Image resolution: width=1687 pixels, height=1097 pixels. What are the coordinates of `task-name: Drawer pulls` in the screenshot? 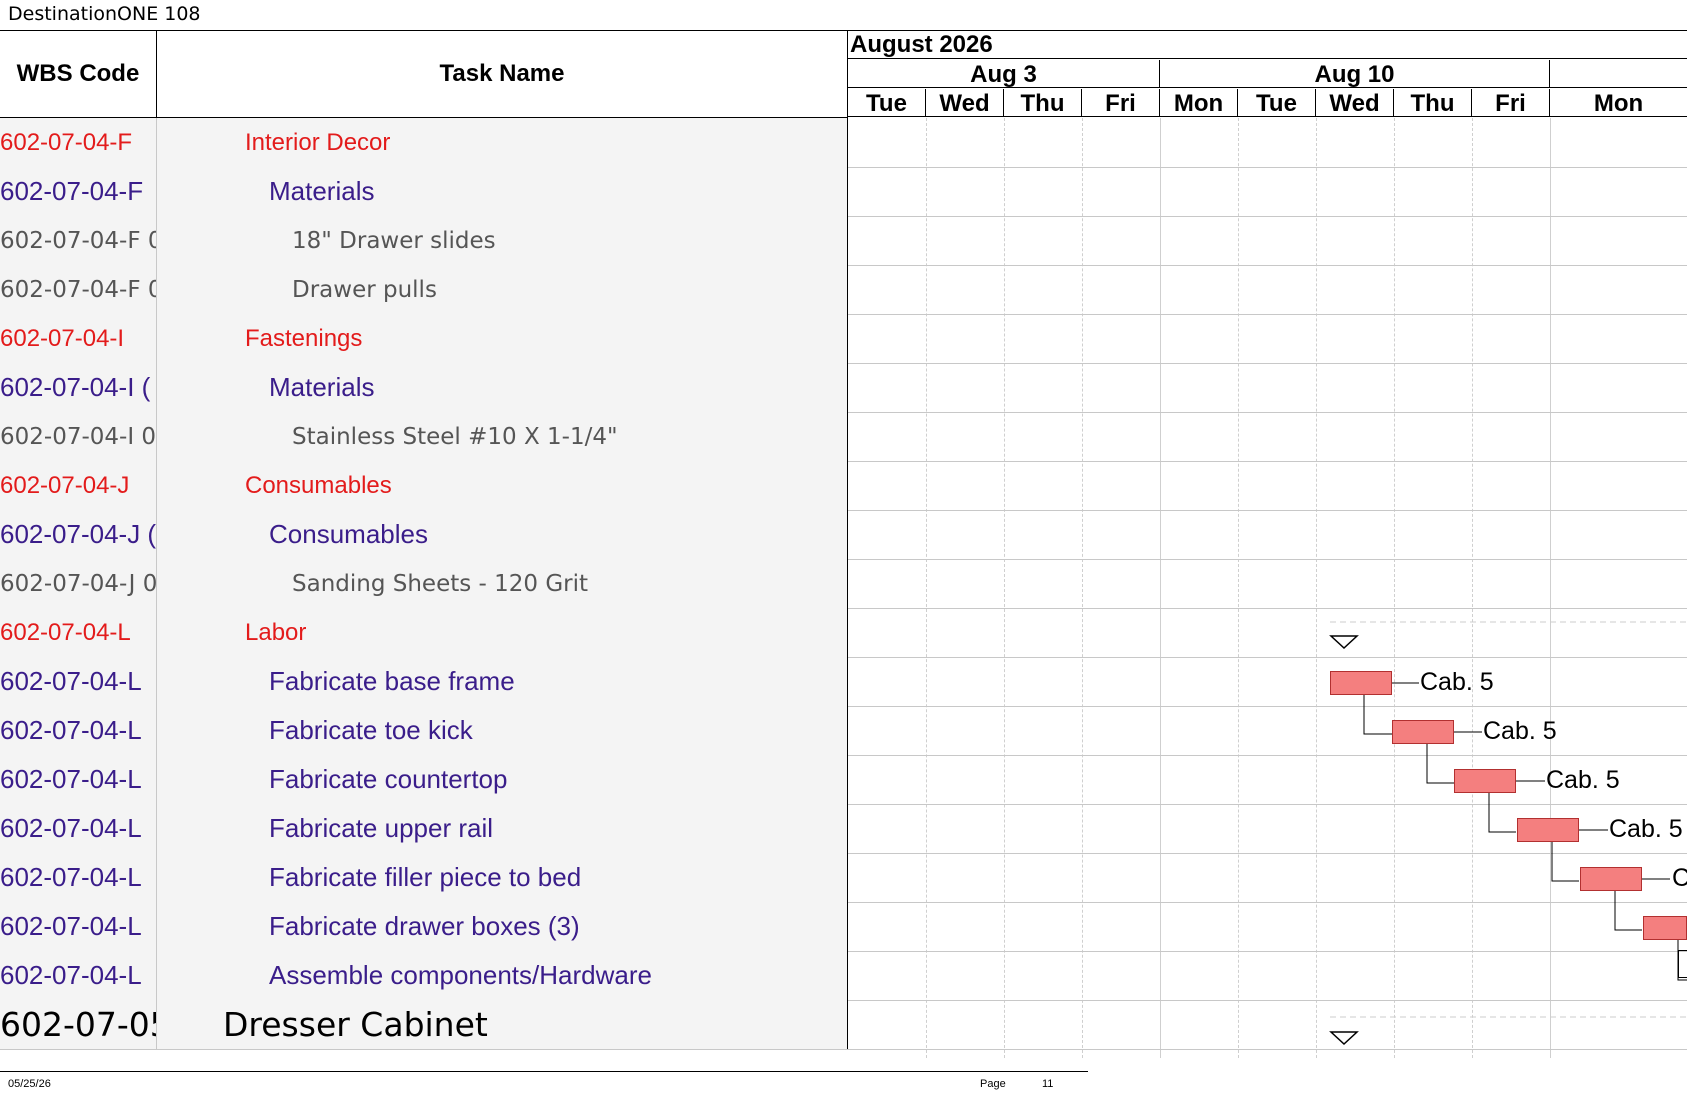 It's located at (364, 289).